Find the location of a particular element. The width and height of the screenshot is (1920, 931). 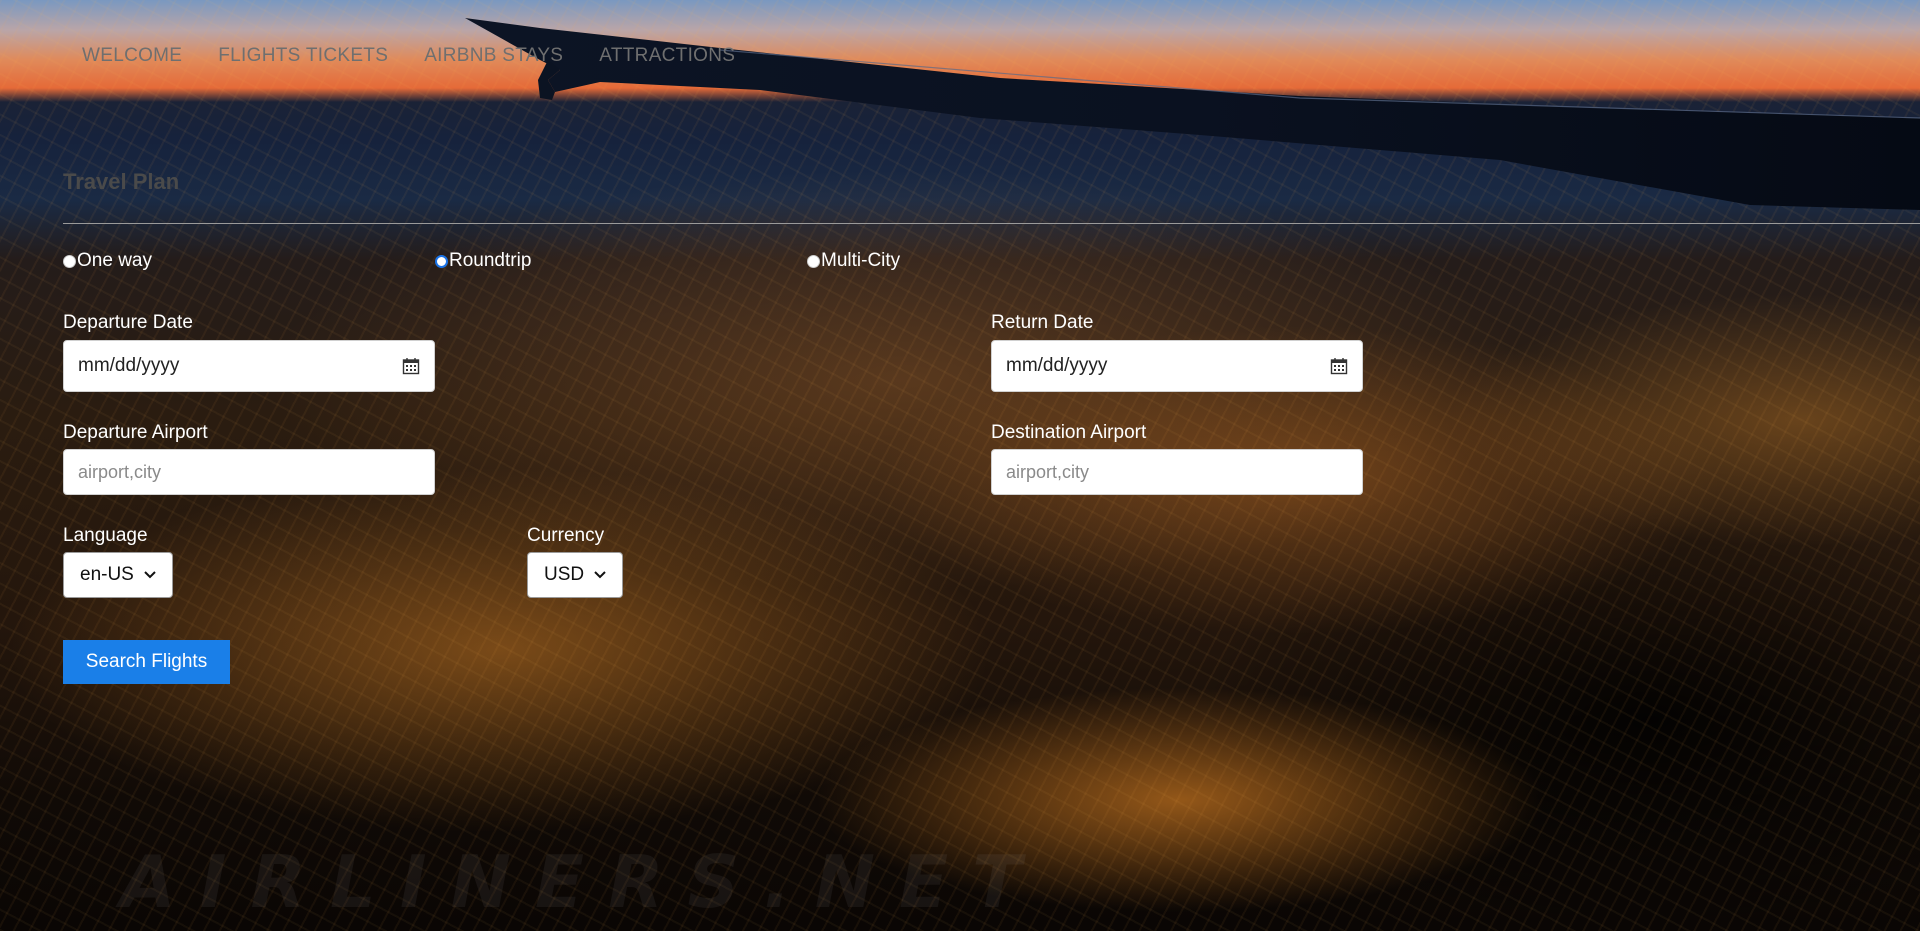

page-title: Travel Plan is located at coordinates (121, 181).